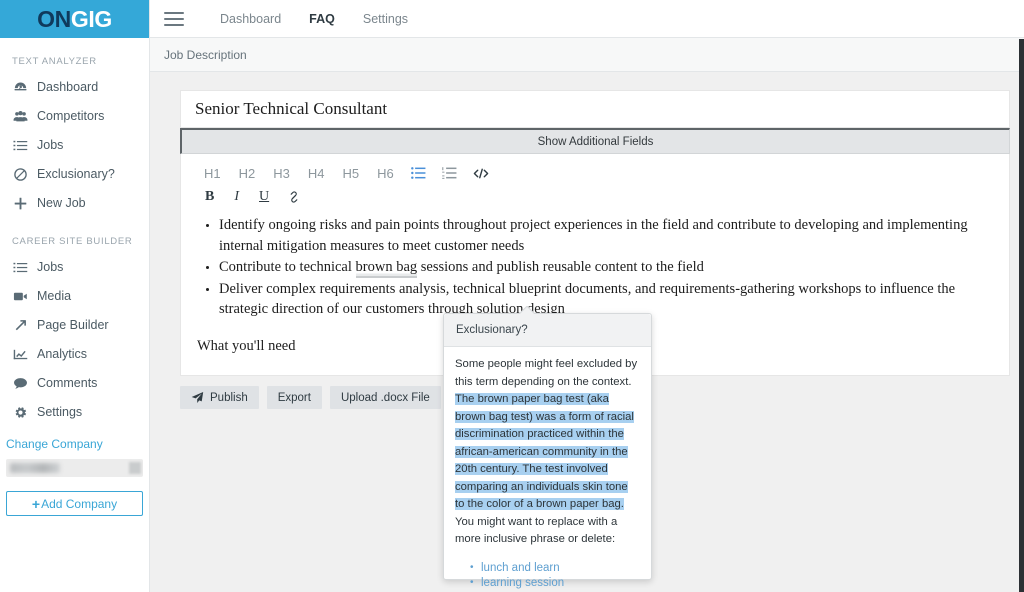 This screenshot has height=592, width=1024. What do you see at coordinates (316, 173) in the screenshot?
I see `toolbar-h4-button: H4` at bounding box center [316, 173].